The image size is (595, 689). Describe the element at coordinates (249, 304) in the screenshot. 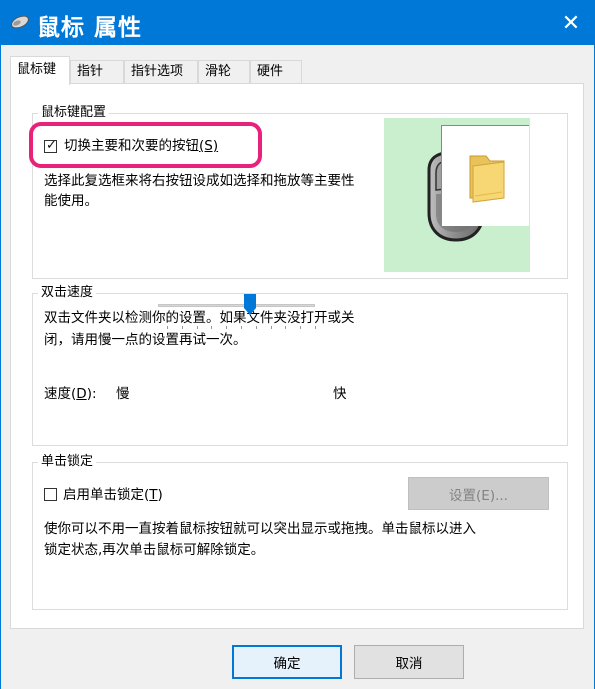

I see `slider-thumb` at that location.